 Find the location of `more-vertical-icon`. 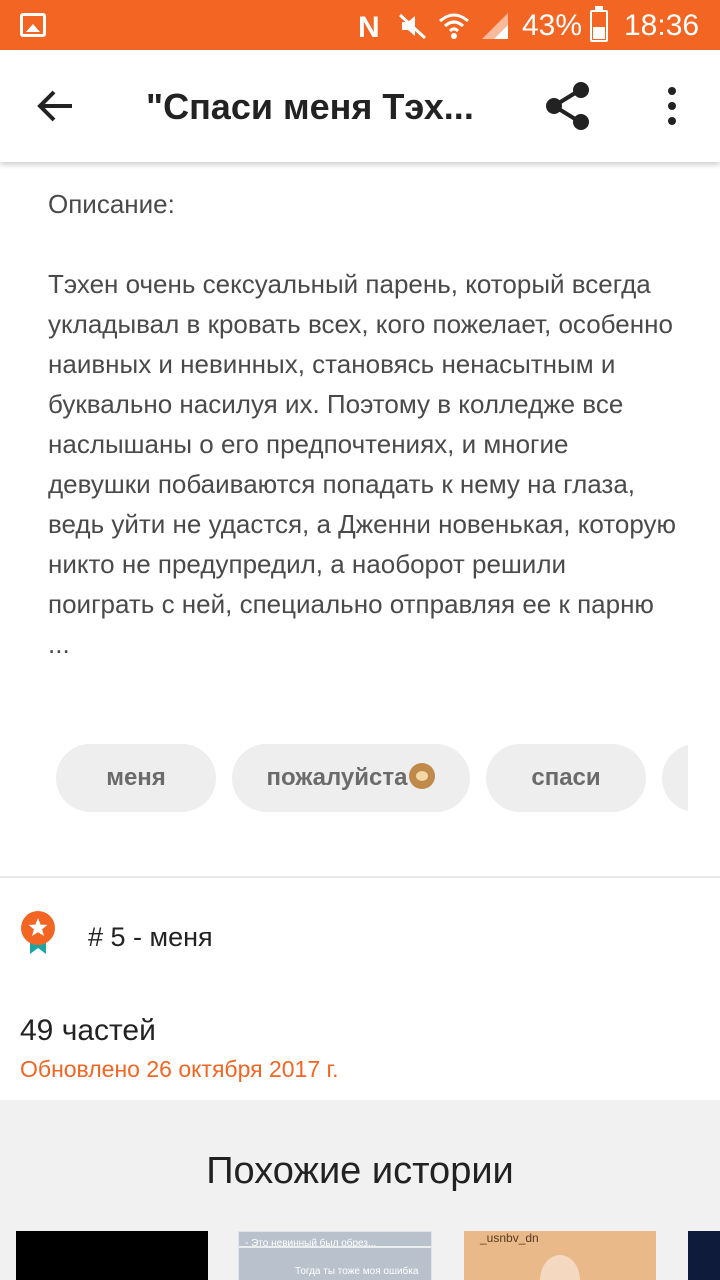

more-vertical-icon is located at coordinates (672, 106).